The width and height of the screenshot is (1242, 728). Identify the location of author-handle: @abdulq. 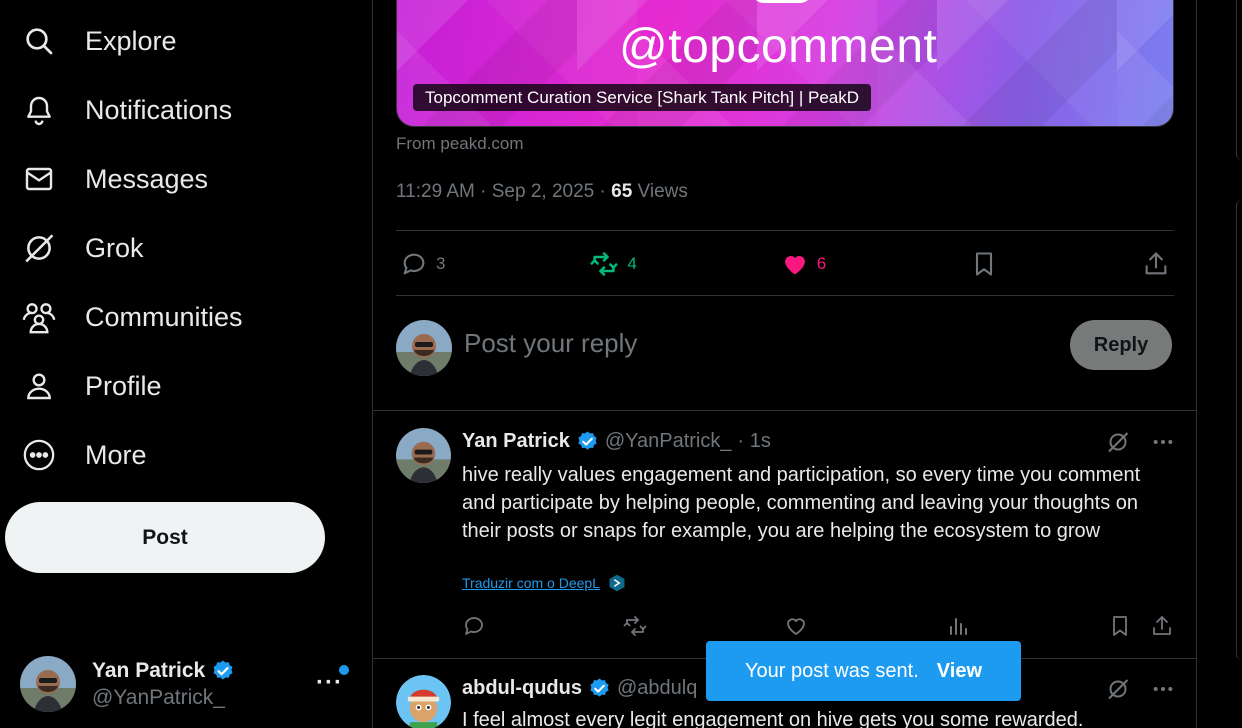
(657, 688).